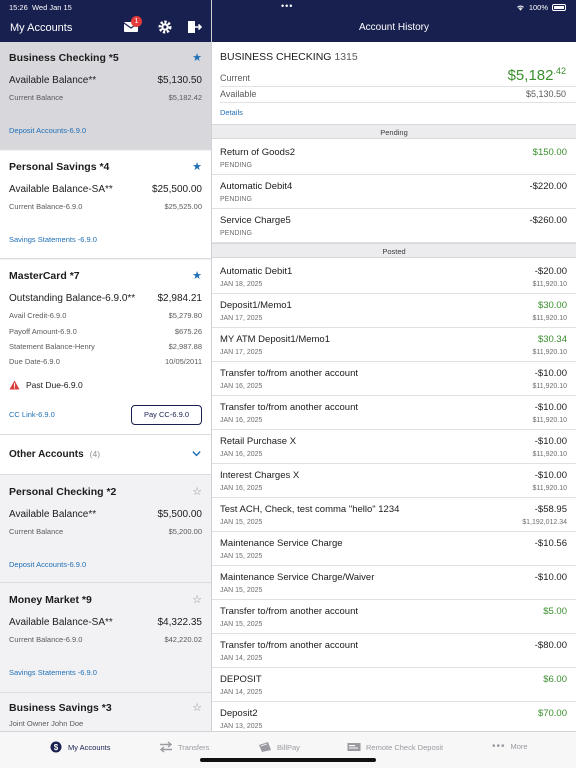 Image resolution: width=576 pixels, height=768 pixels. What do you see at coordinates (32, 414) in the screenshot?
I see `cc-link: CC Link-6.9.0` at bounding box center [32, 414].